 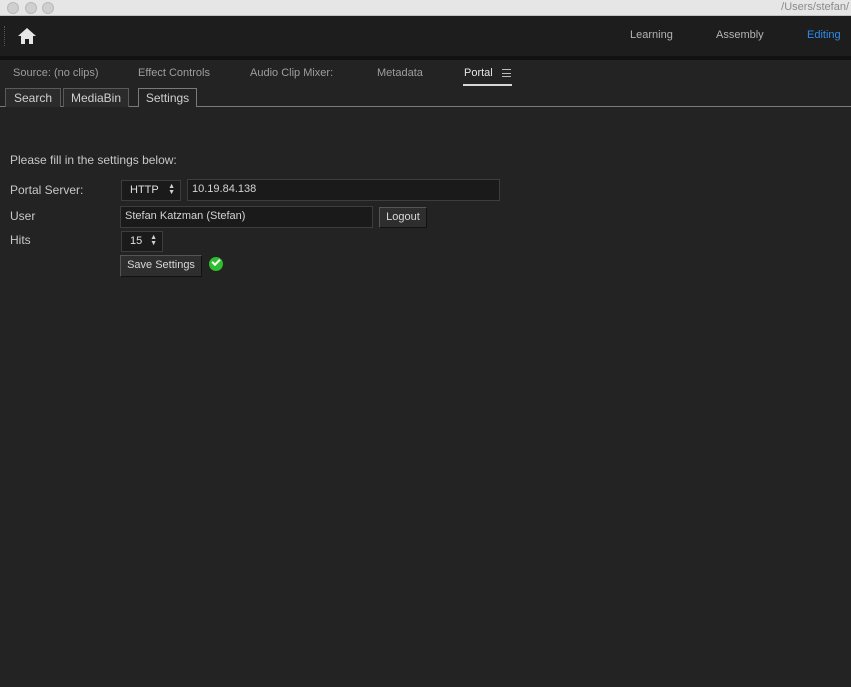 What do you see at coordinates (425, 97) in the screenshot?
I see `portal-sub-tabs: Search MediaBin Settings` at bounding box center [425, 97].